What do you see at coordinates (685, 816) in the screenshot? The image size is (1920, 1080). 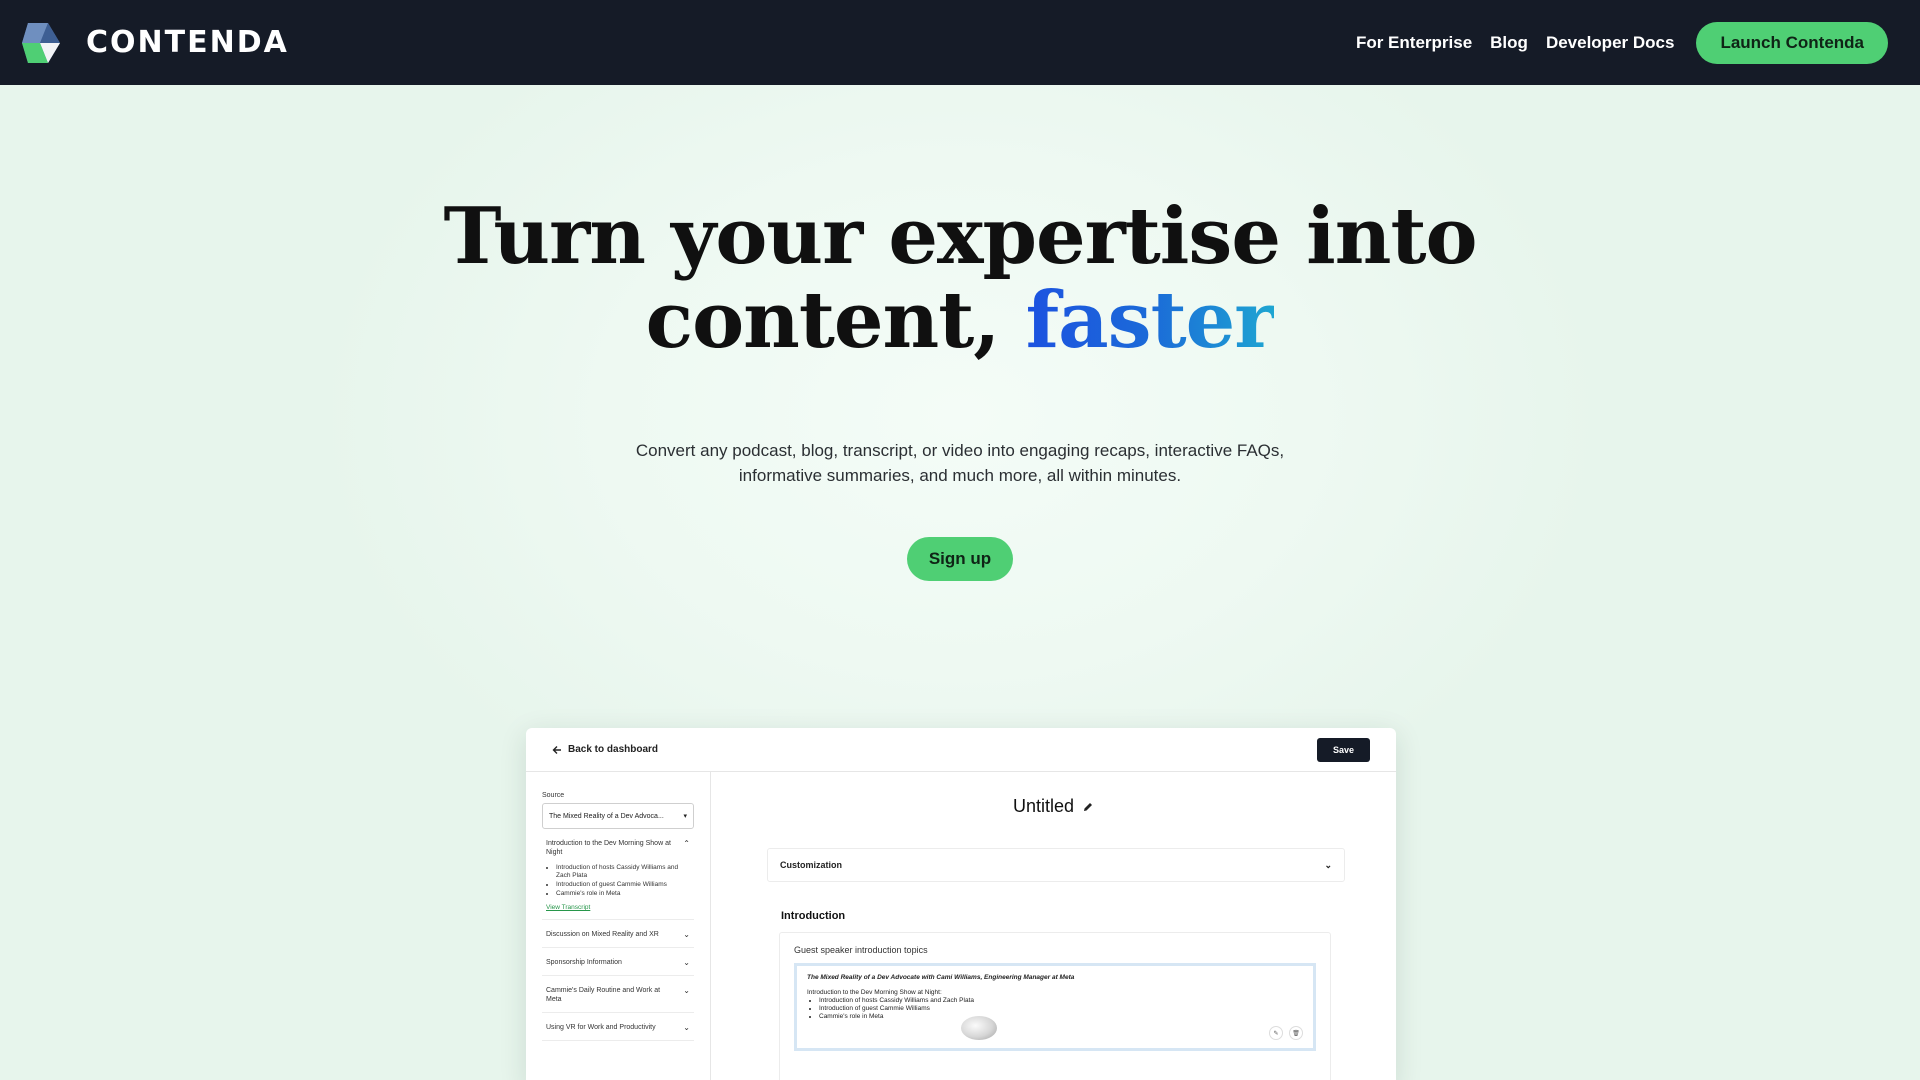 I see `caret-down-icon: ▾` at bounding box center [685, 816].